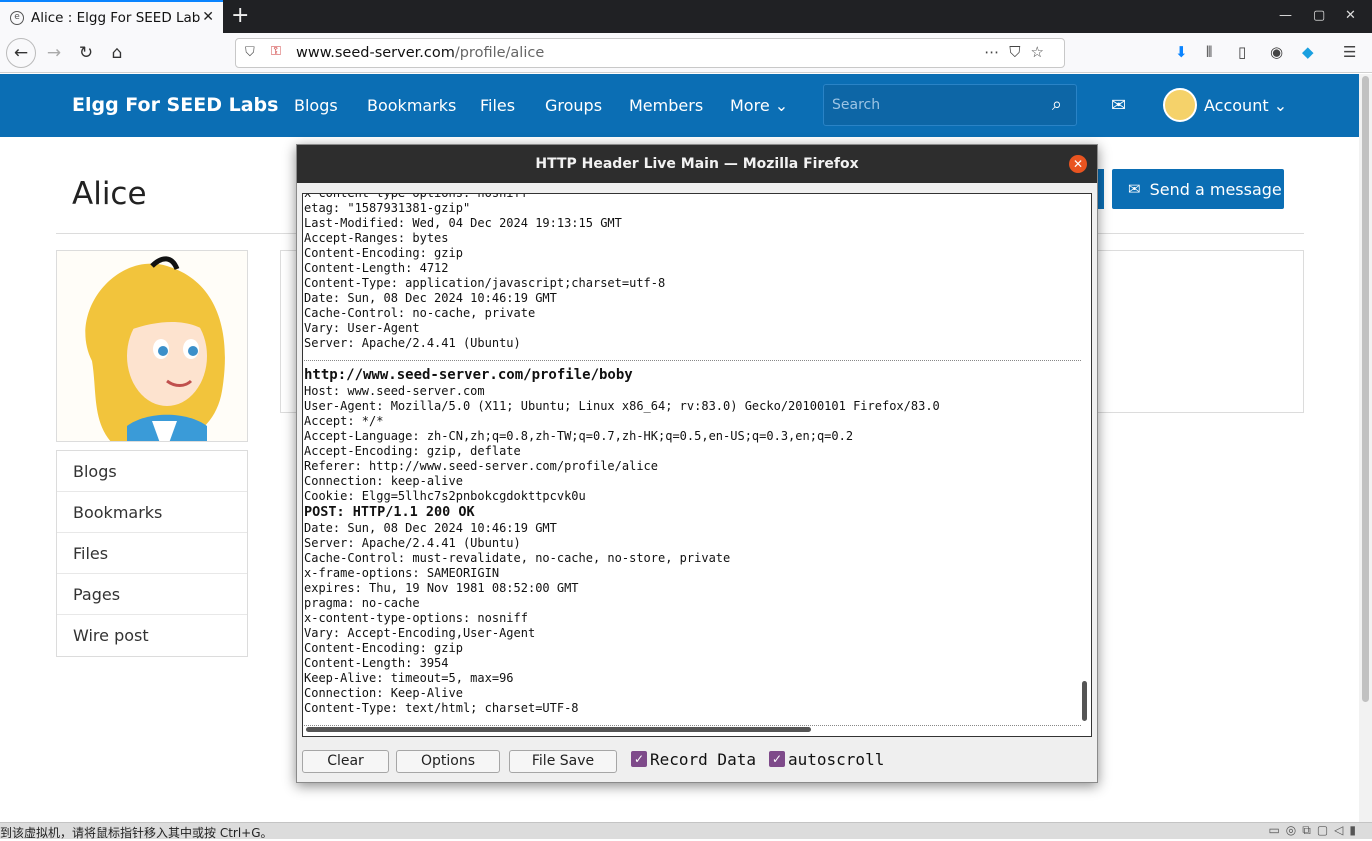 The width and height of the screenshot is (1372, 841). Describe the element at coordinates (759, 105) in the screenshot. I see `menu-more: More ⌄` at that location.